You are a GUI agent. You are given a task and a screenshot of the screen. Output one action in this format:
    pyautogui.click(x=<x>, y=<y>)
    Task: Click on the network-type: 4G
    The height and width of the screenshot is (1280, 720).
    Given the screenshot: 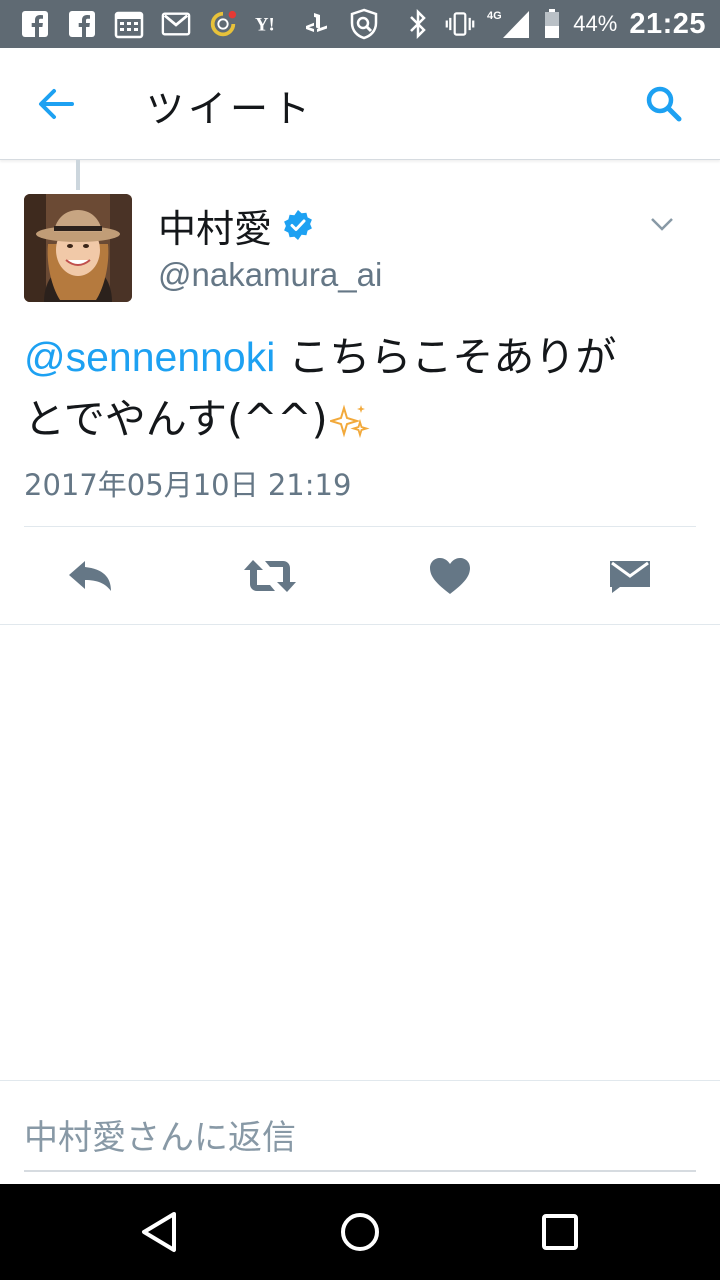 What is the action you would take?
    pyautogui.click(x=494, y=16)
    